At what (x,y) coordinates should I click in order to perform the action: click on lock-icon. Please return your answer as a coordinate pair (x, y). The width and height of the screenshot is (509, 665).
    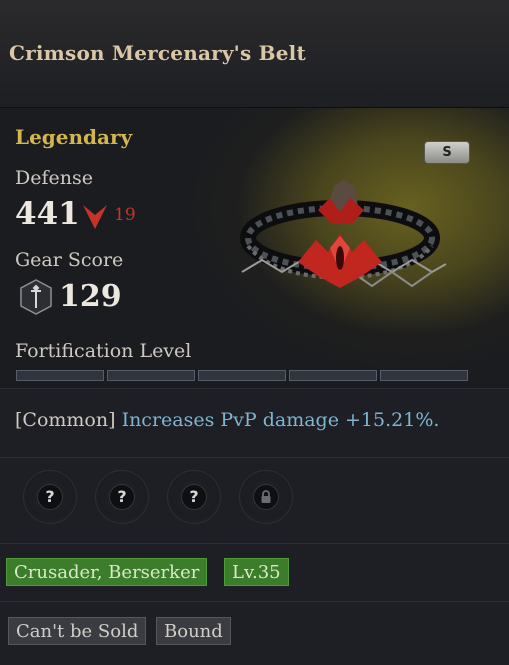
    Looking at the image, I should click on (266, 497).